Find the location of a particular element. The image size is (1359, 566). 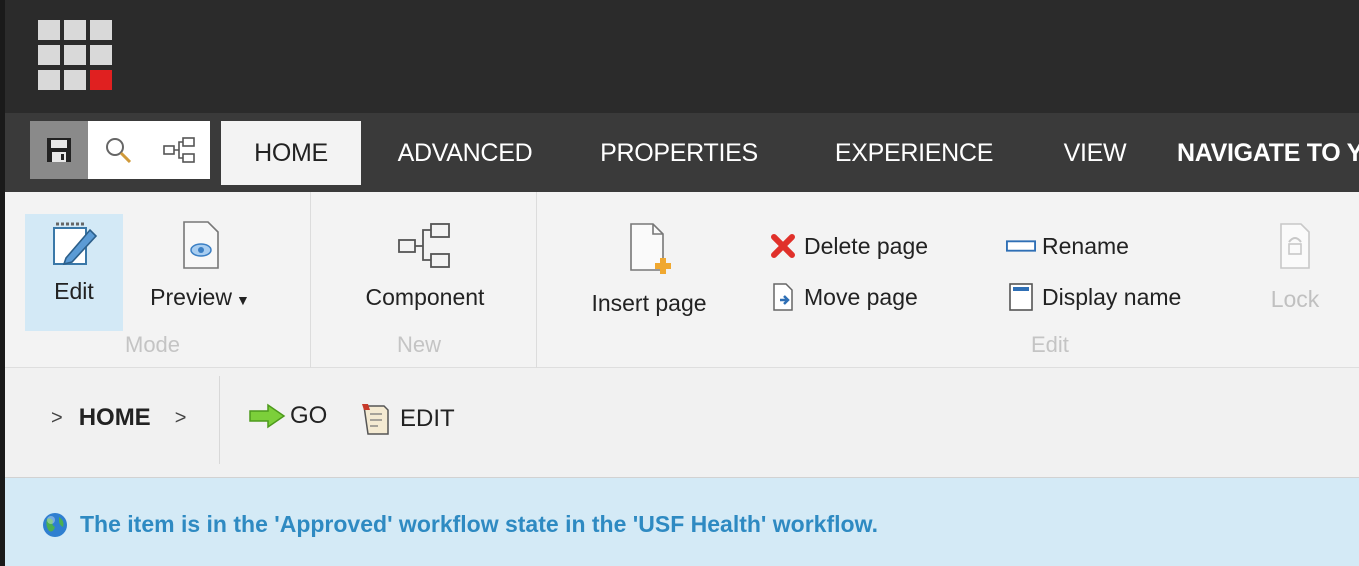

lock-button: Lock is located at coordinates (1295, 267).